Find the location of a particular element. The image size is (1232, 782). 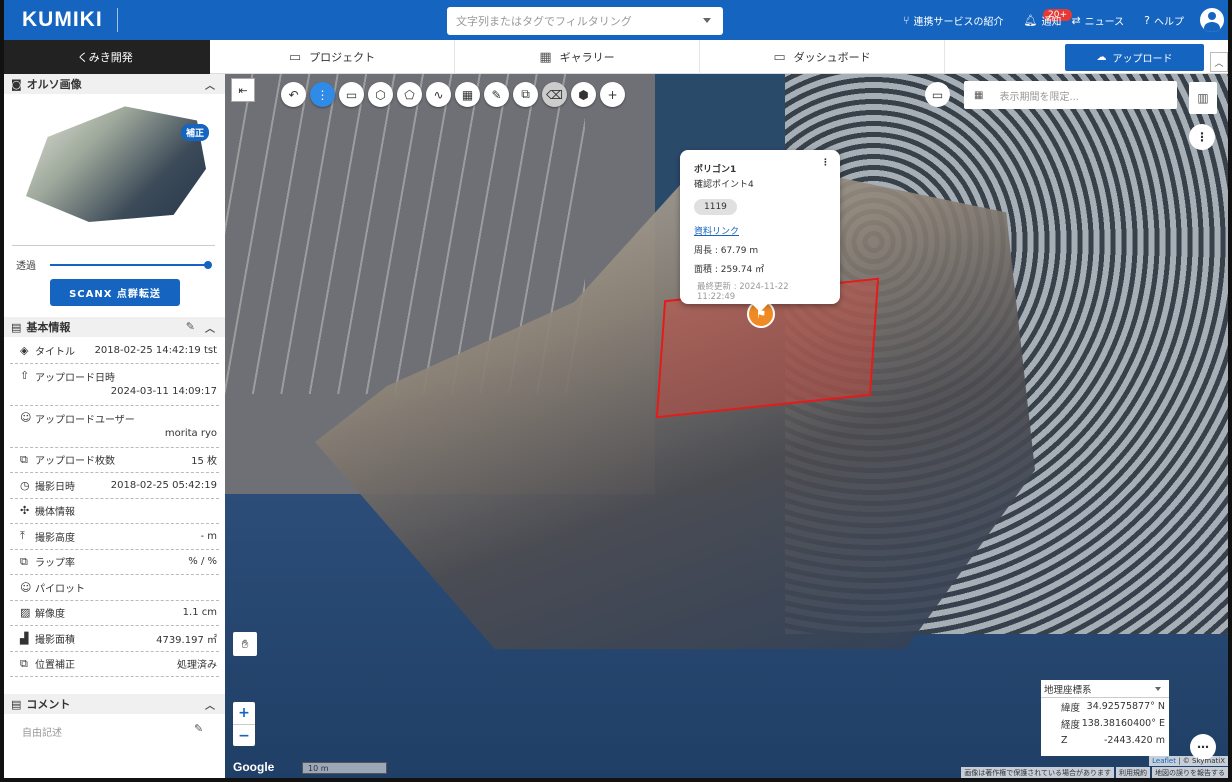

info-row-upload-date: ⇧ アップロード日時 2024-03-11 14:09:17 is located at coordinates (114, 385).